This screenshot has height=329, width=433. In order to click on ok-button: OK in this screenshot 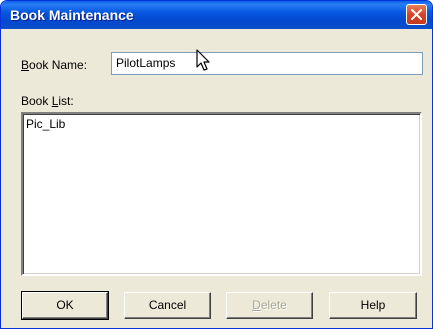, I will do `click(65, 305)`.